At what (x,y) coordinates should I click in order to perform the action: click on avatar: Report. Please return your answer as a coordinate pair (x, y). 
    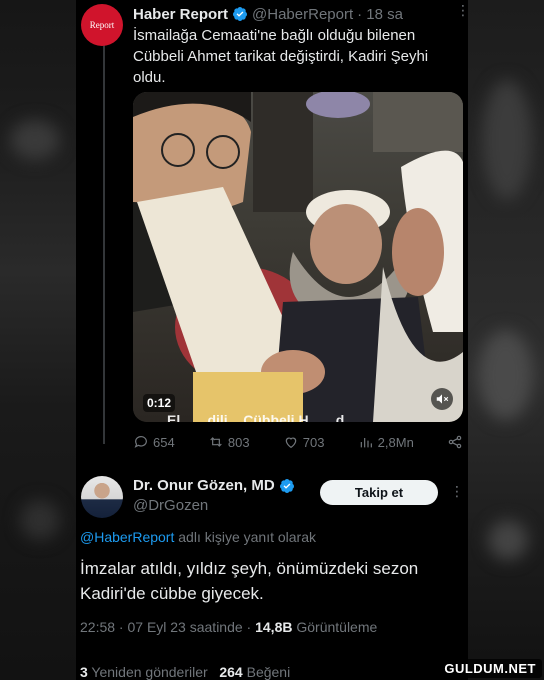
    Looking at the image, I should click on (102, 25).